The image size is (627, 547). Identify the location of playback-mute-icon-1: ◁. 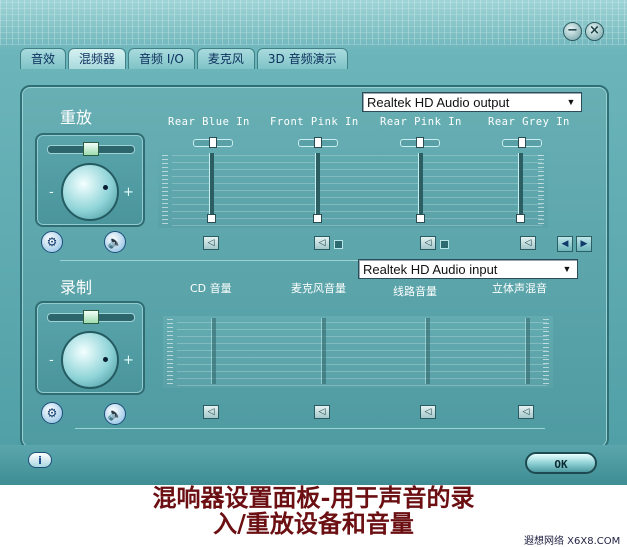
(211, 243).